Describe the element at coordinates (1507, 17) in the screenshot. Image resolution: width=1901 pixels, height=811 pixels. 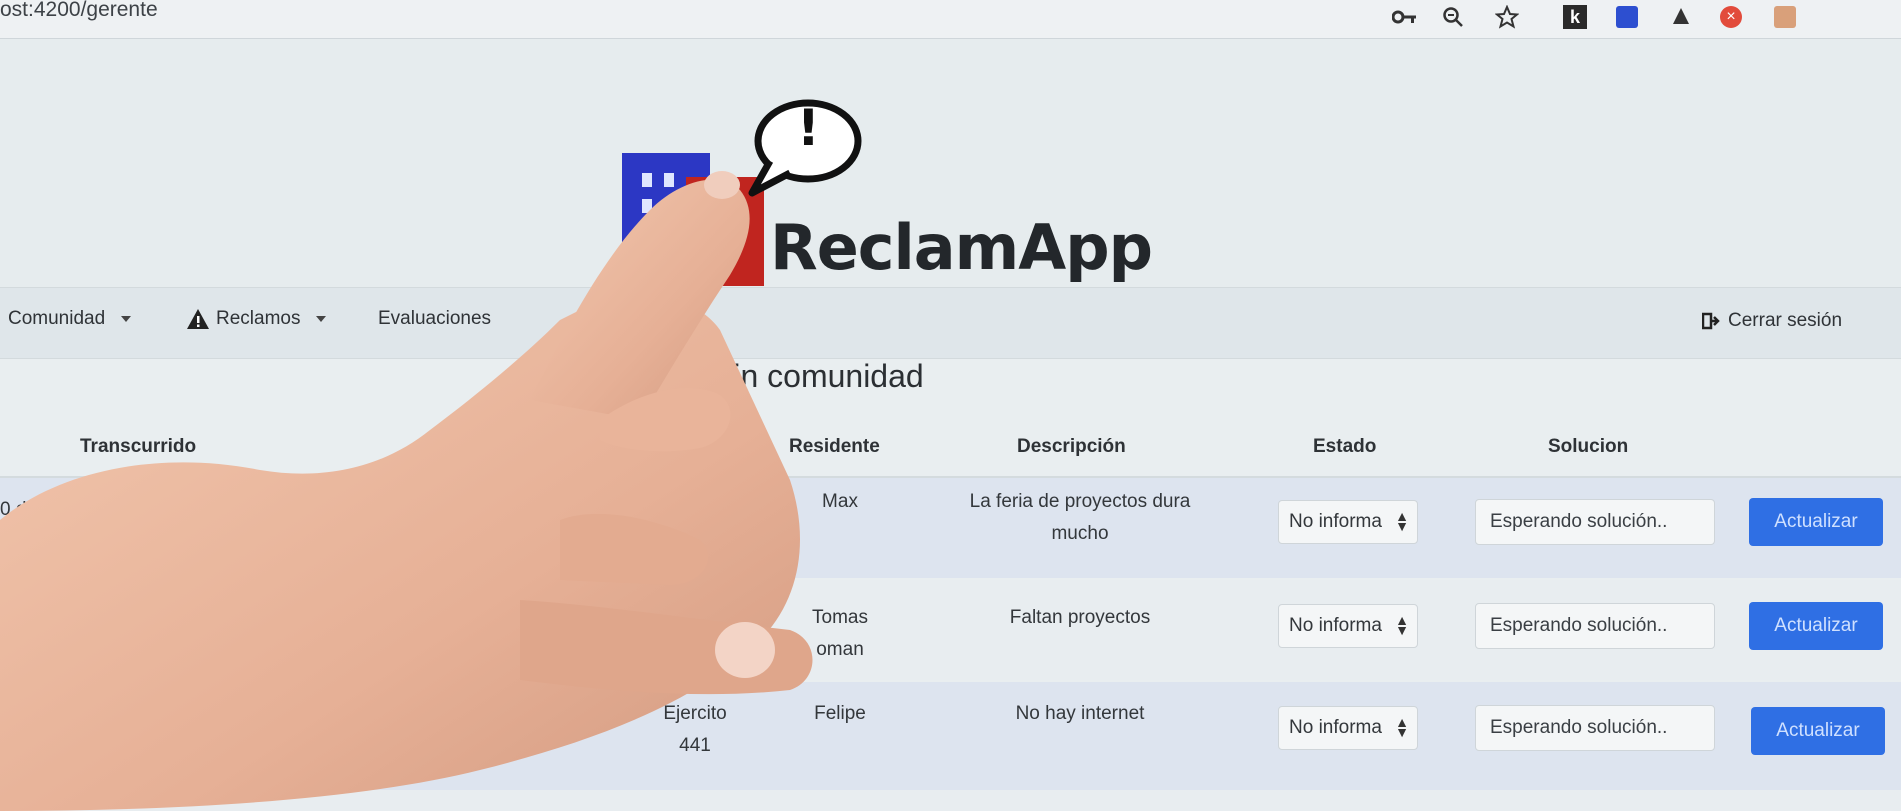
I see `star-icon` at that location.